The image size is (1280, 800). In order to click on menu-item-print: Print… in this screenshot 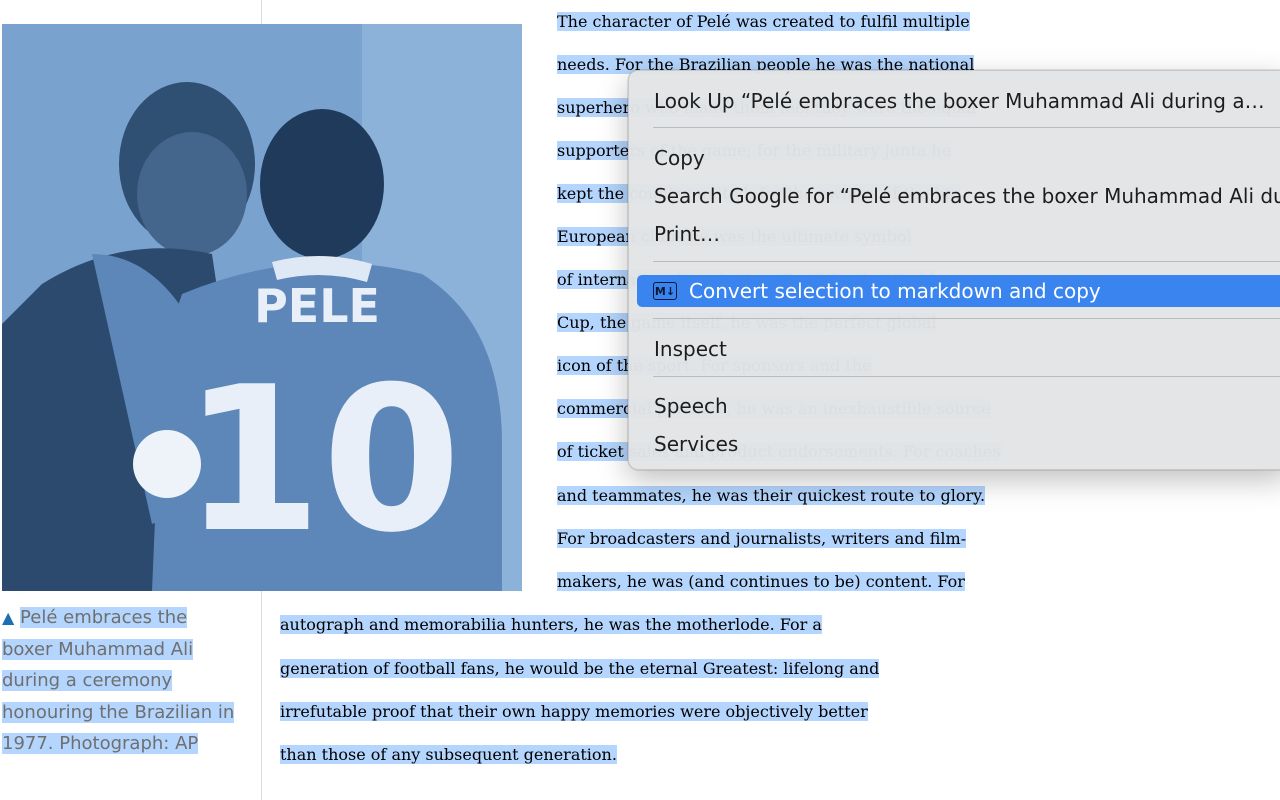, I will do `click(958, 234)`.